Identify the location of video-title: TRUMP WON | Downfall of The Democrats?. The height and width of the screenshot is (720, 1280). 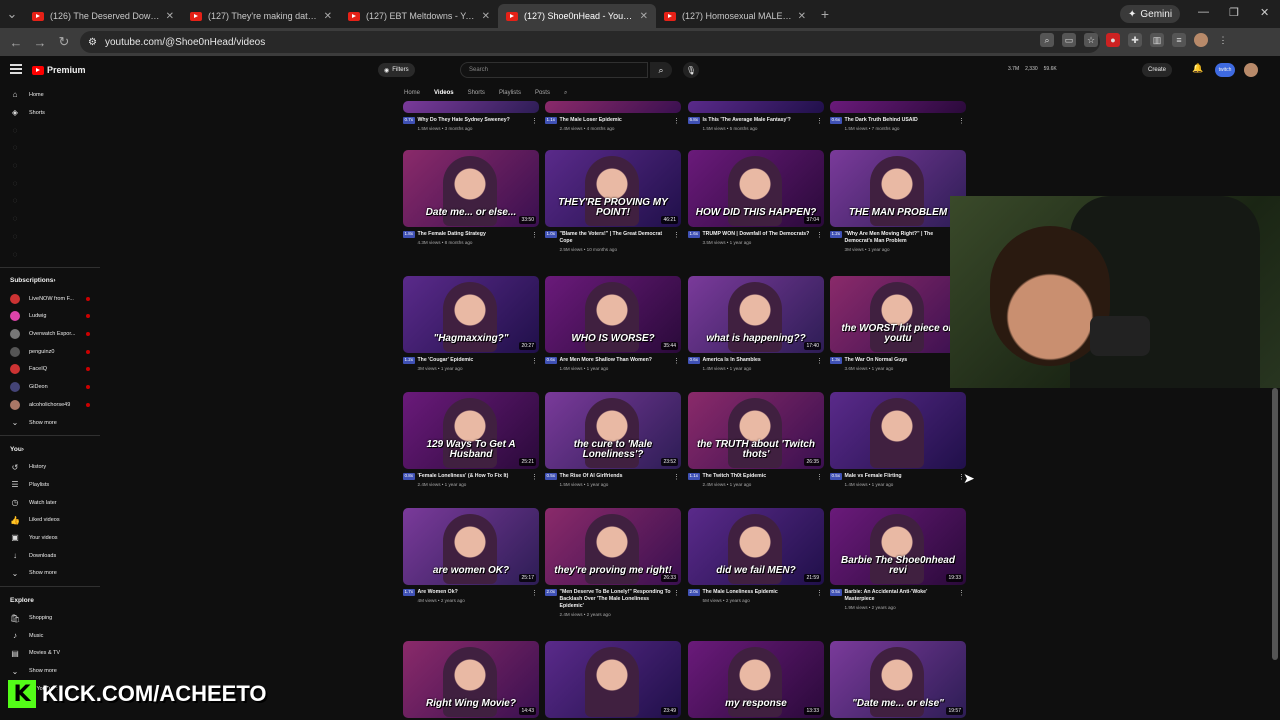
(756, 234).